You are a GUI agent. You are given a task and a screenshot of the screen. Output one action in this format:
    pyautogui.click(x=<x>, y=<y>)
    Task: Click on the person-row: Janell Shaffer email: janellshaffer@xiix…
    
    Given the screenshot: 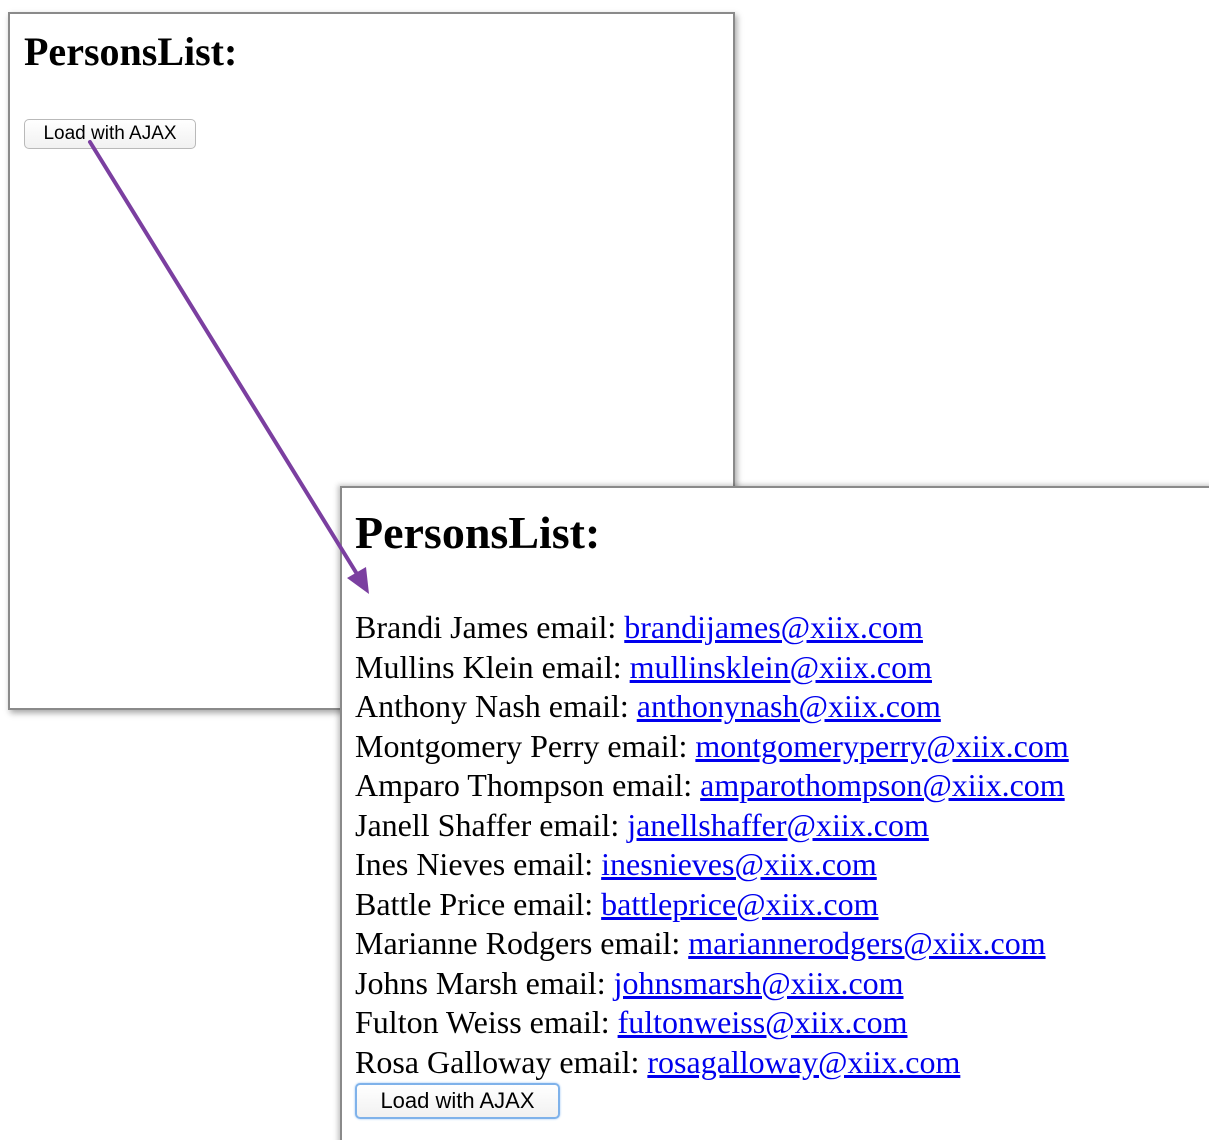 What is the action you would take?
    pyautogui.click(x=712, y=826)
    